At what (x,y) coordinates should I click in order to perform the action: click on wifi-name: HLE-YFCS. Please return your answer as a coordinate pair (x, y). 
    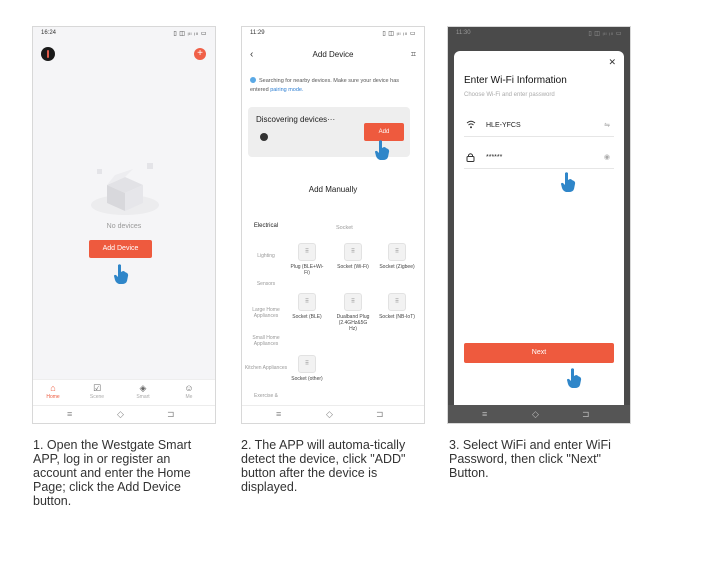
    Looking at the image, I should click on (503, 125).